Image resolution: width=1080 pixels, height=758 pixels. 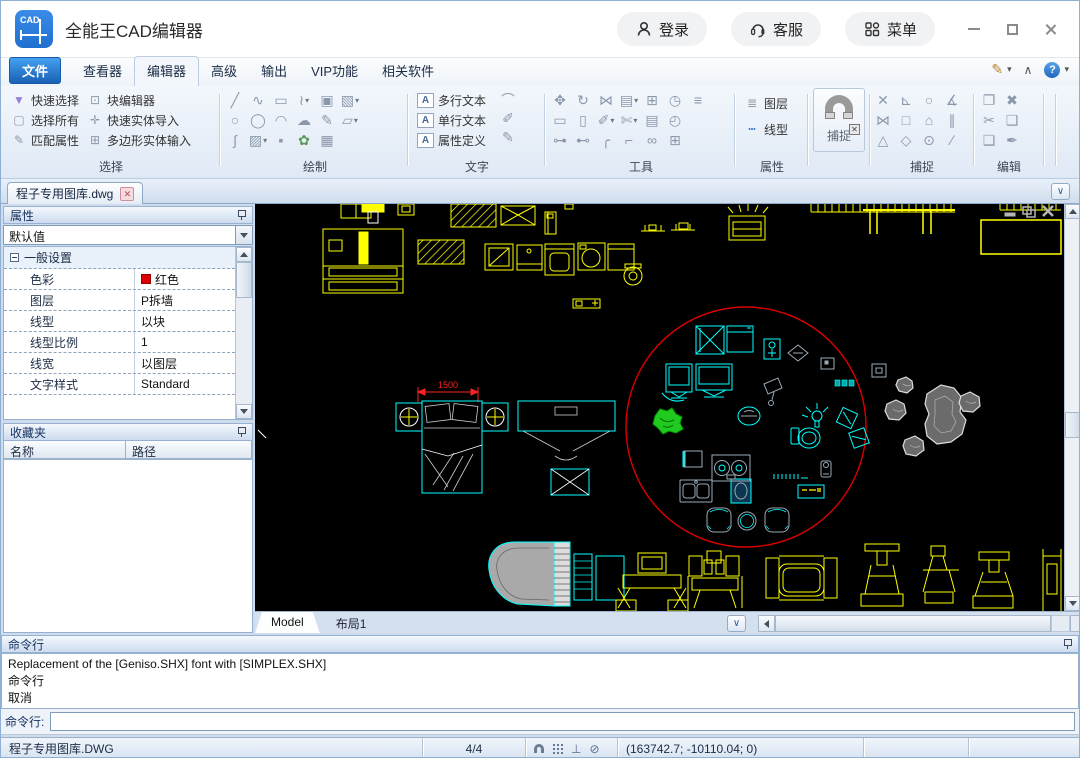 I want to click on format-painter-icon: ✒, so click(x=1012, y=140).